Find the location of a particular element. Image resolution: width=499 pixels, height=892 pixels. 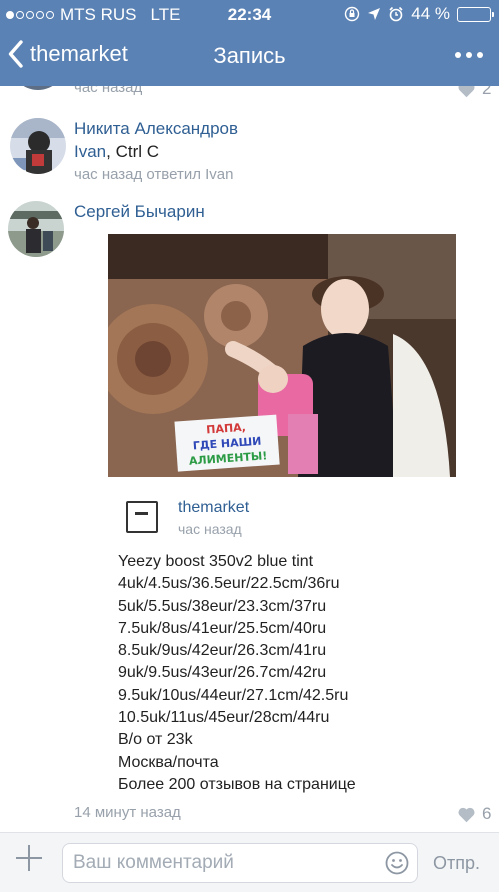

mention-link: Ivan is located at coordinates (90, 151).